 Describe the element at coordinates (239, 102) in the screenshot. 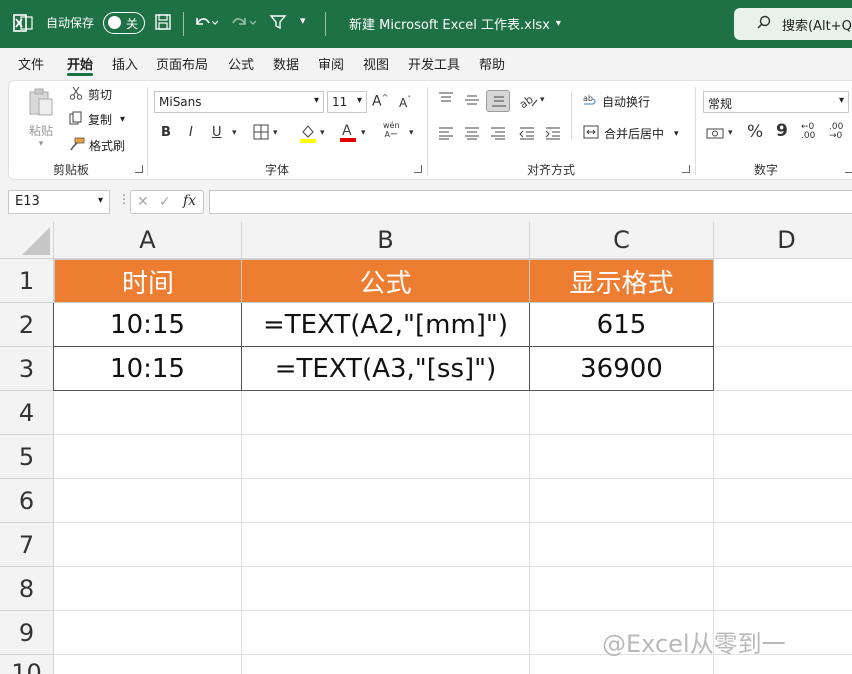

I see `font-name-combo: MiSans ▾` at that location.